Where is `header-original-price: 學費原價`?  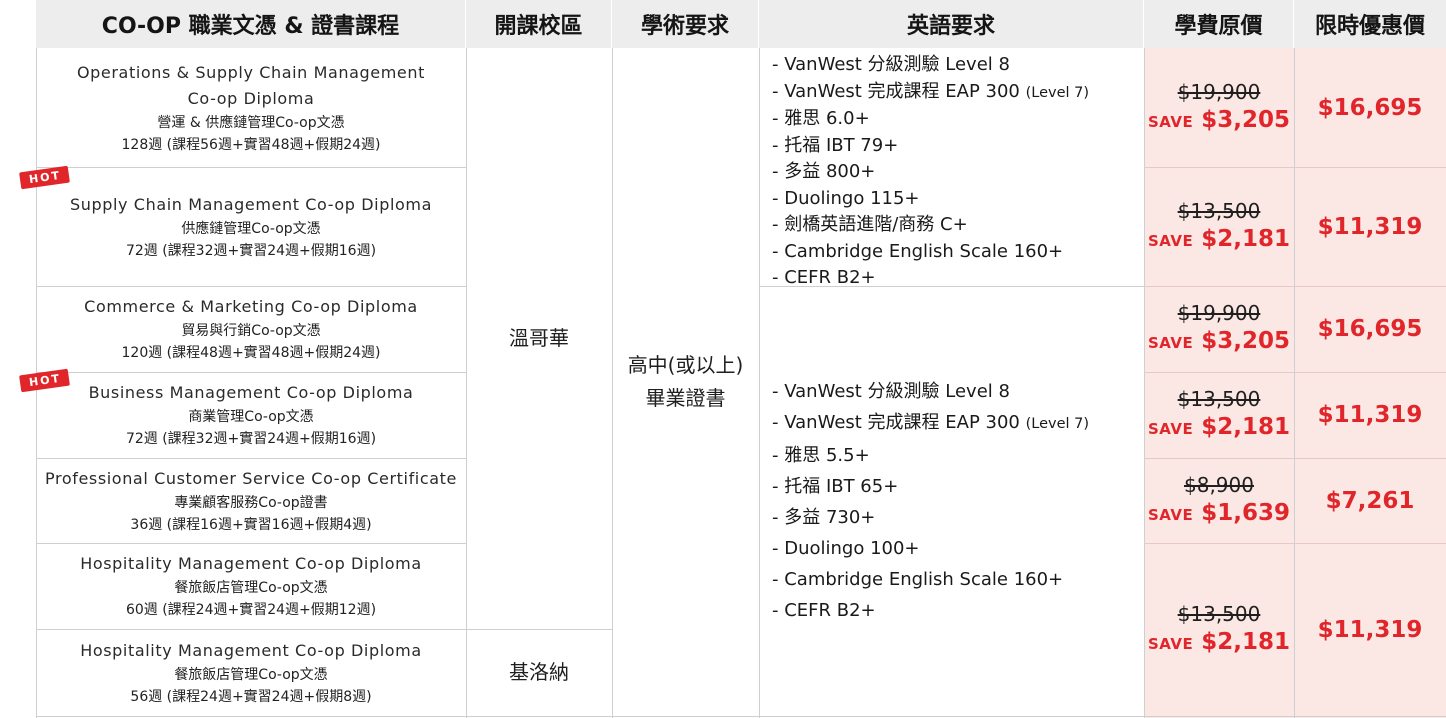
header-original-price: 學費原價 is located at coordinates (1219, 24).